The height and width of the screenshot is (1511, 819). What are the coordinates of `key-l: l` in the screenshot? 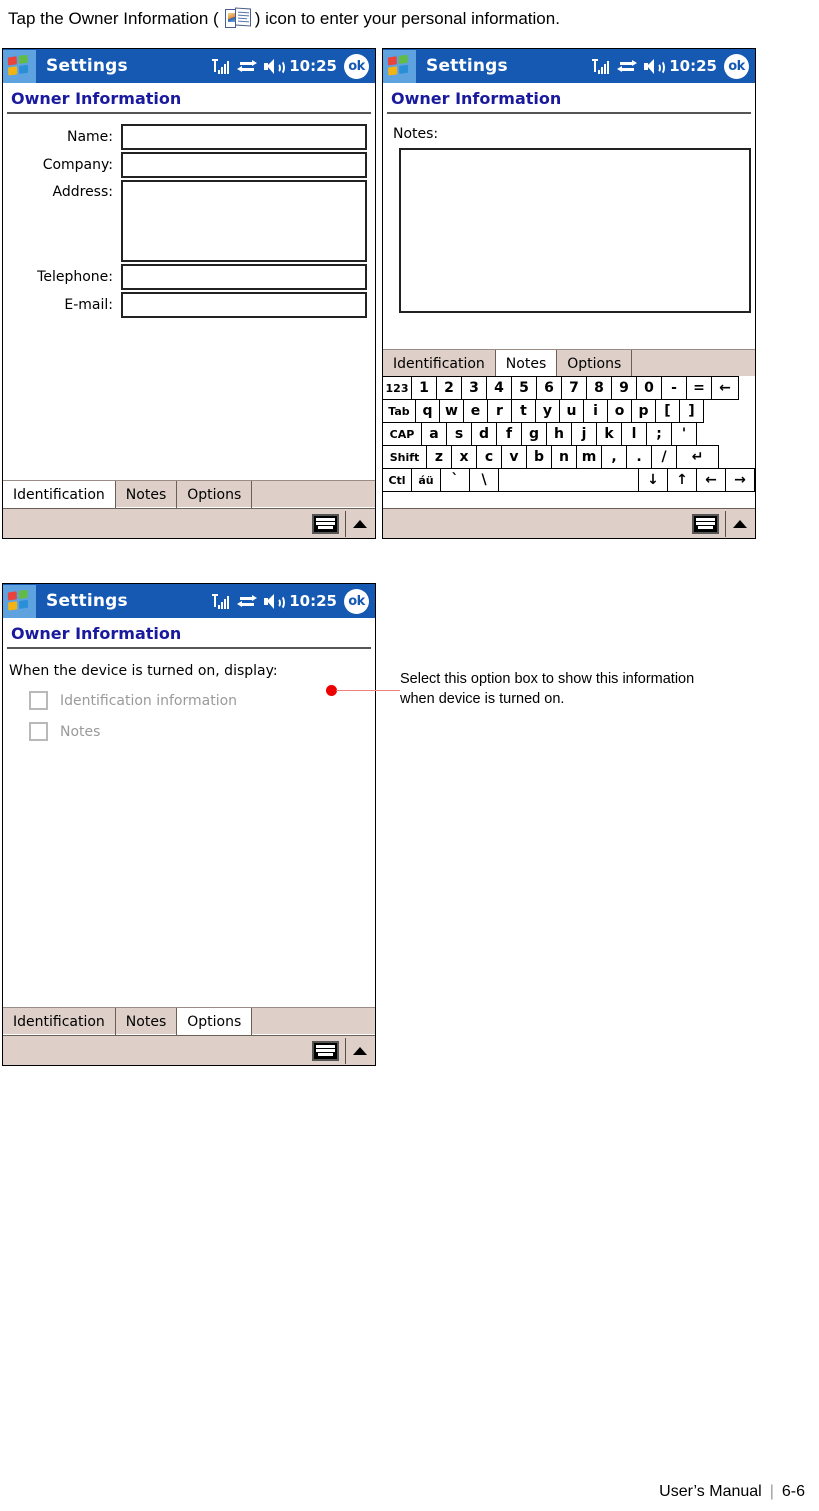 It's located at (634, 434).